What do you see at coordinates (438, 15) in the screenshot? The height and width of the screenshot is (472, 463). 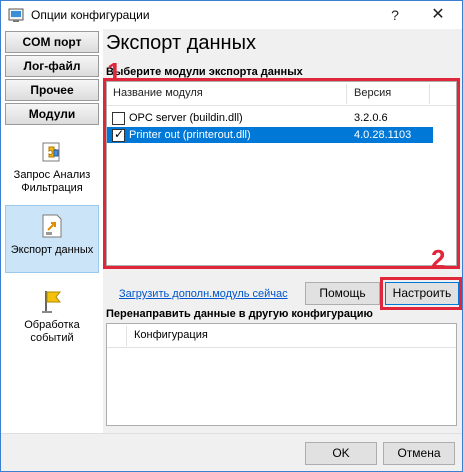 I see `close-button: ✕` at bounding box center [438, 15].